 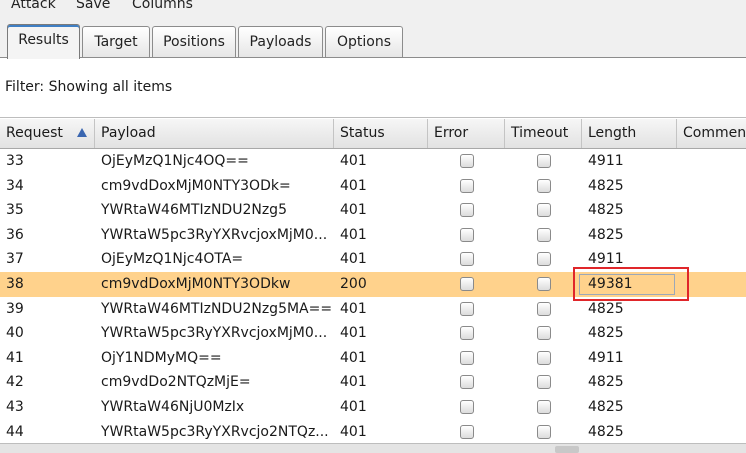 What do you see at coordinates (373, 186) in the screenshot?
I see `table-row: 34 cm9vdDoxMjM0NTY3ODk= 401 4825` at bounding box center [373, 186].